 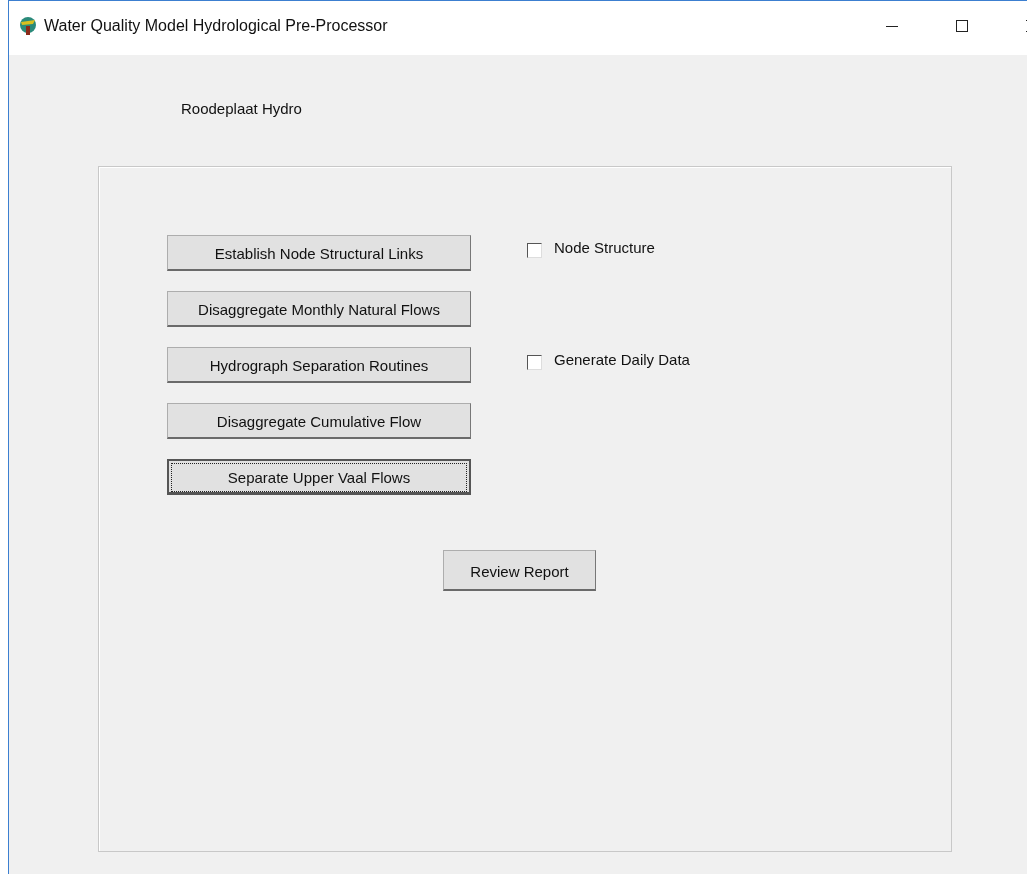 What do you see at coordinates (319, 309) in the screenshot?
I see `action-button: Disaggregate Monthly Natural Flows` at bounding box center [319, 309].